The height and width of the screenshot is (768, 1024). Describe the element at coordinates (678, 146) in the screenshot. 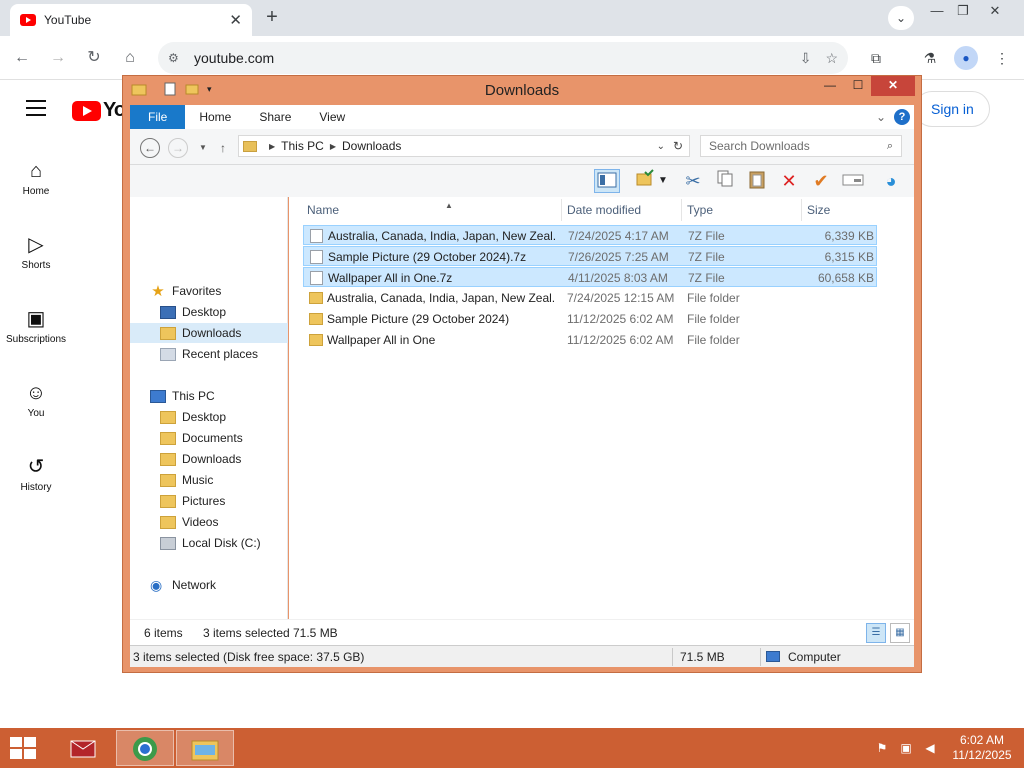

I see `refresh-icon: ↻` at that location.